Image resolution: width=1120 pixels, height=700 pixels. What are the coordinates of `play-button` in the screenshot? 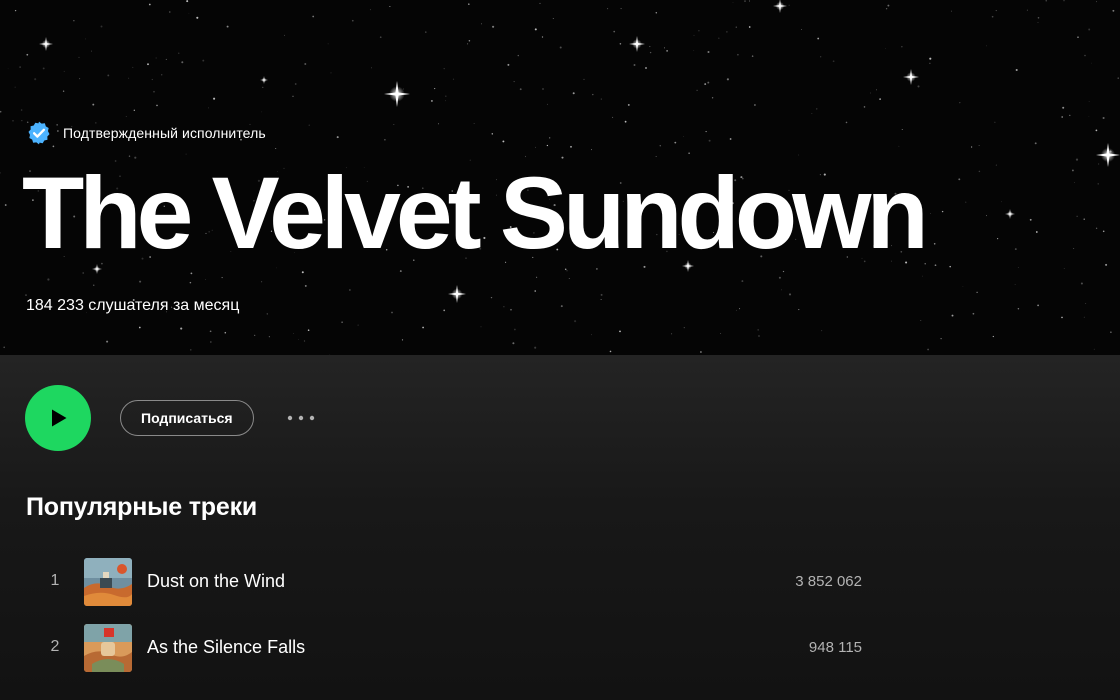 It's located at (58, 418).